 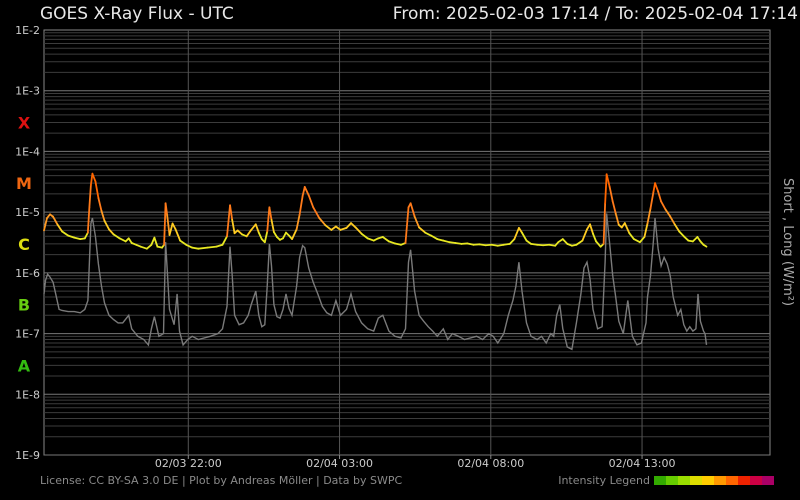 I want to click on flare-class-label: A, so click(x=24, y=365).